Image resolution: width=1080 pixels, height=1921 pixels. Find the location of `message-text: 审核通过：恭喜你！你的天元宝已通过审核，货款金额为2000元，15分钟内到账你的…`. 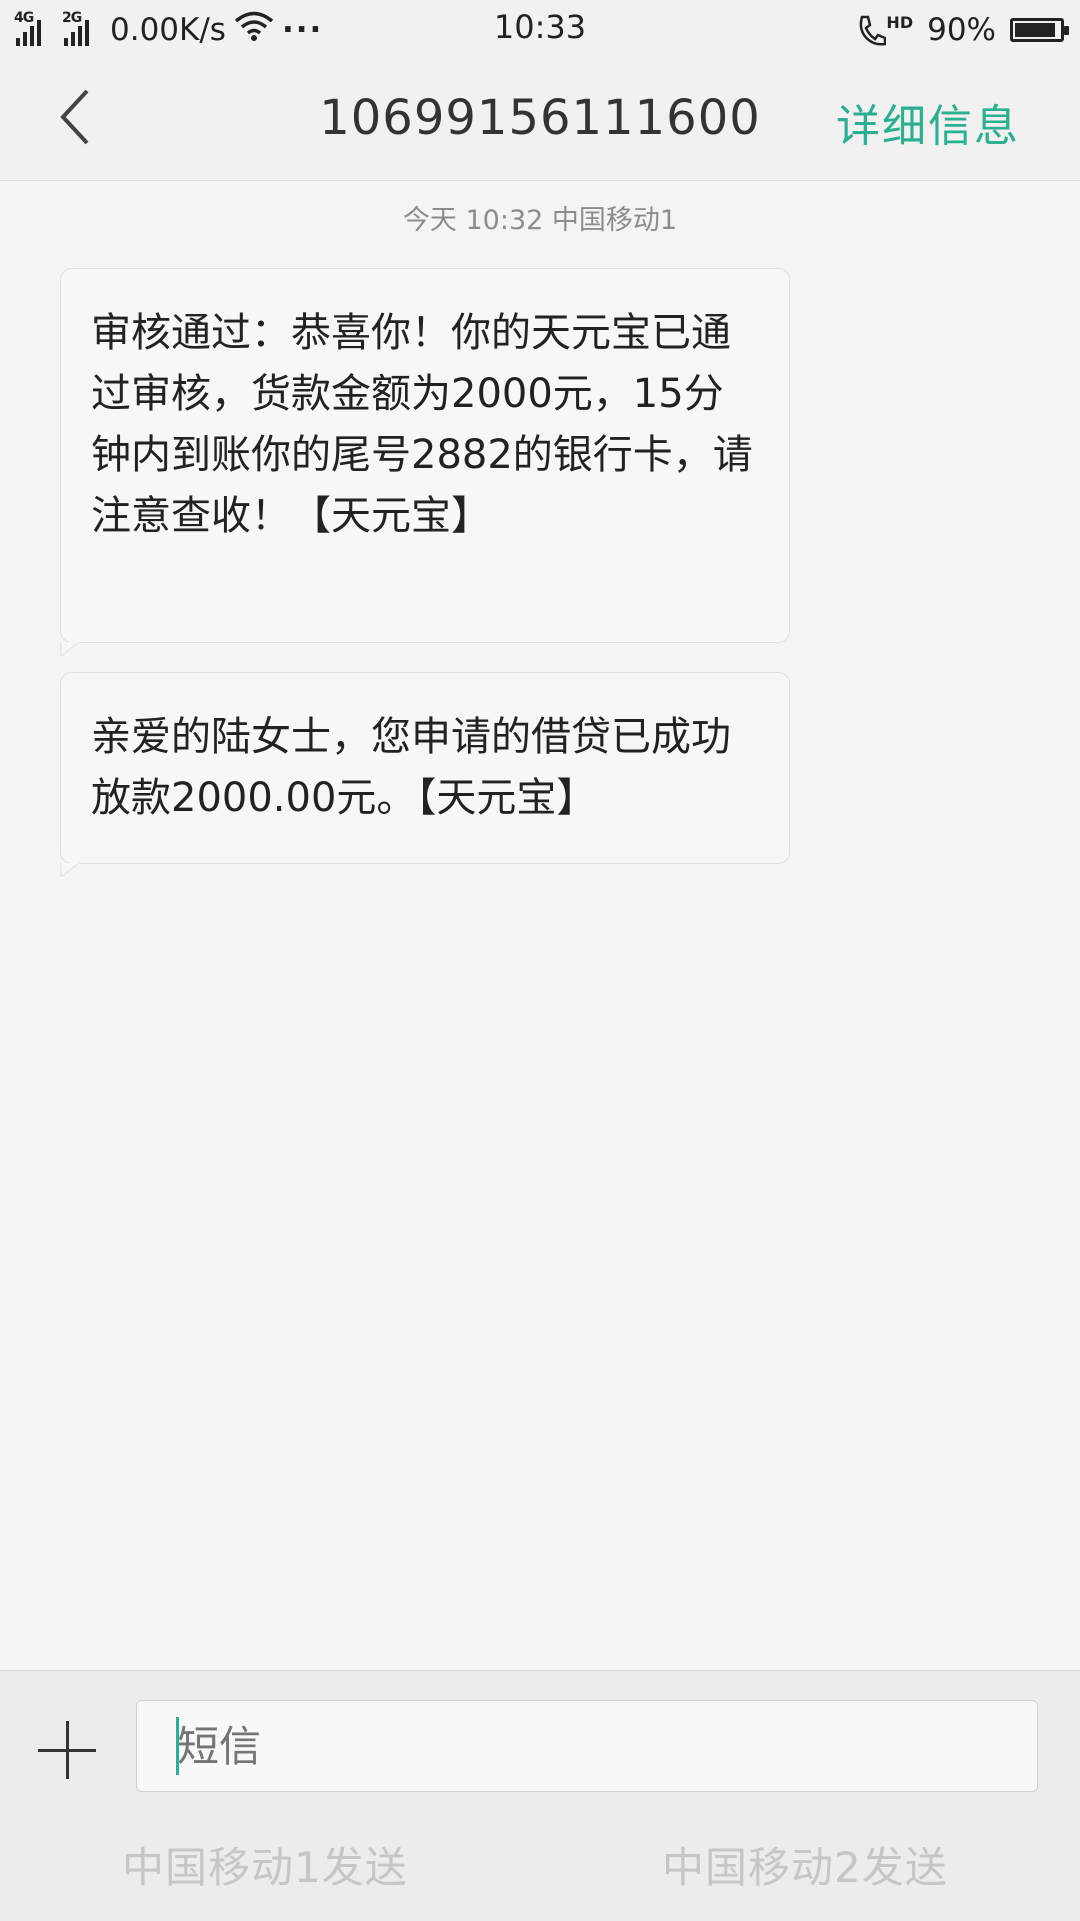

message-text: 审核通过：恭喜你！你的天元宝已通过审核，货款金额为2000元，15分钟内到账你的… is located at coordinates (422, 424).